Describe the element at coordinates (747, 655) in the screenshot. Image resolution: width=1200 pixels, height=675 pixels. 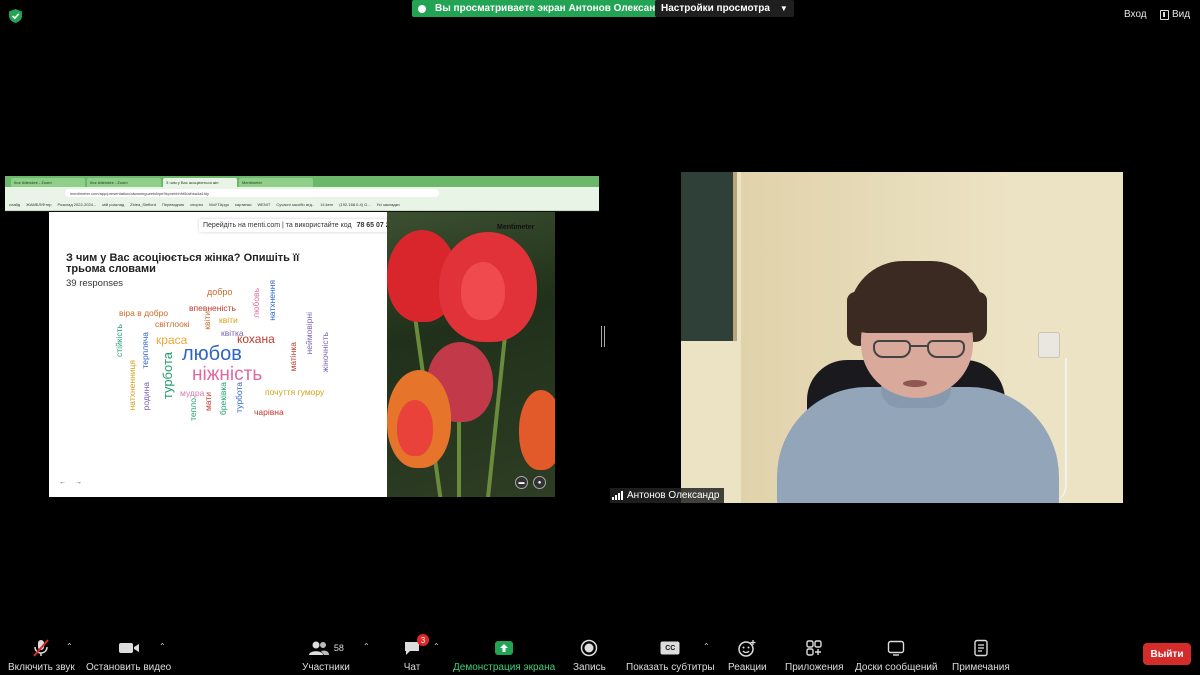
I see `reactions-button: Реакции` at that location.